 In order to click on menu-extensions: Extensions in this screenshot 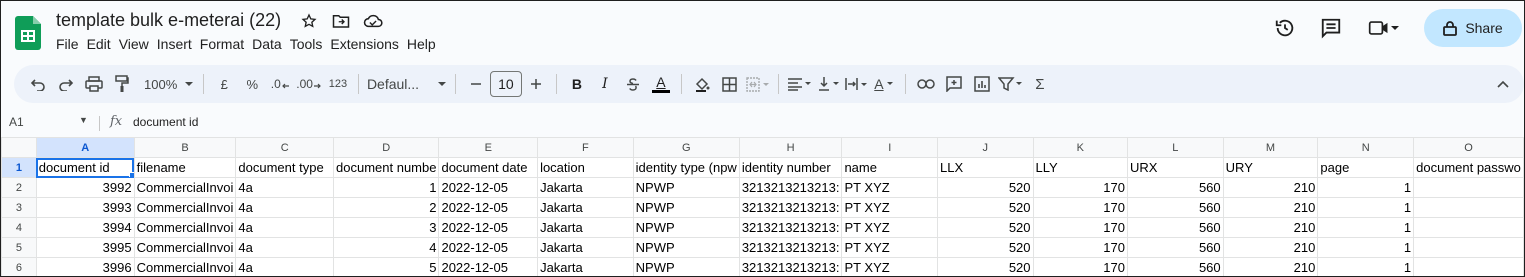, I will do `click(364, 44)`.